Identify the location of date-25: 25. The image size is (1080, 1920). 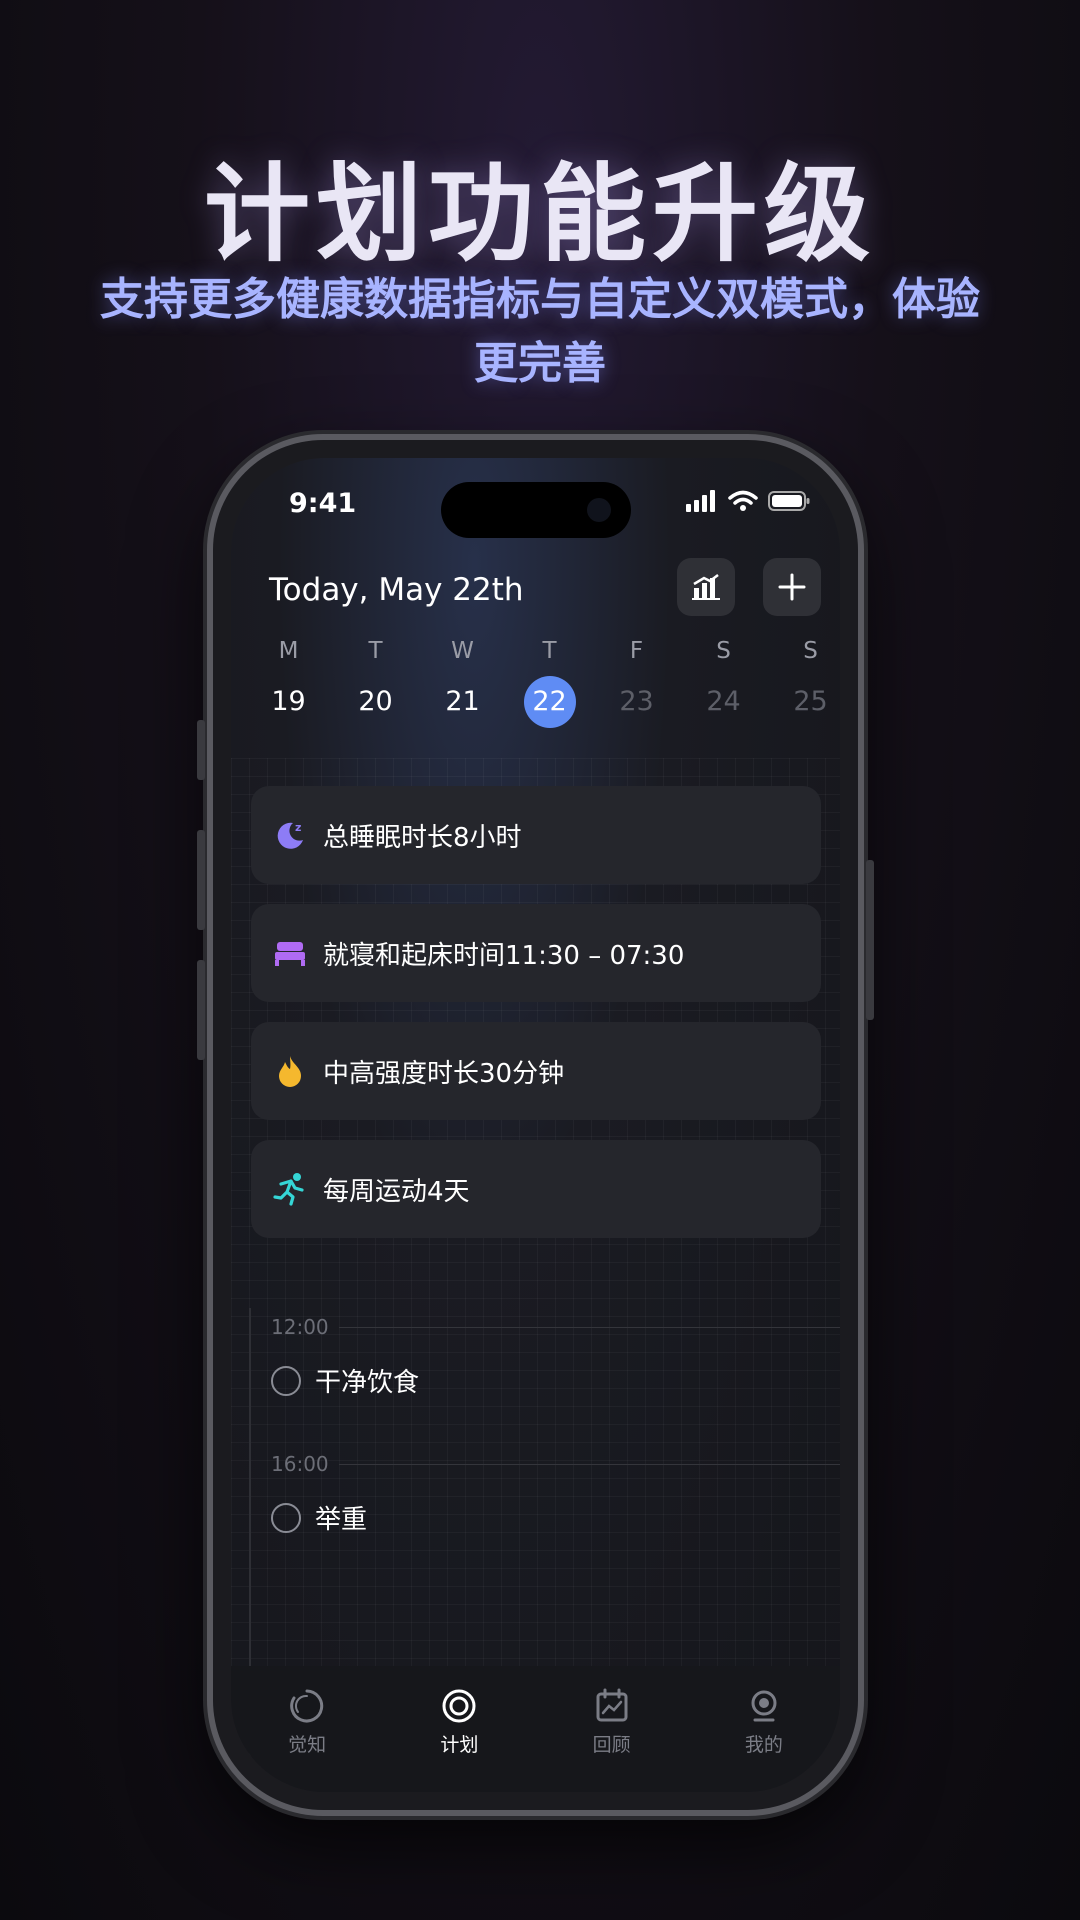
(803, 702).